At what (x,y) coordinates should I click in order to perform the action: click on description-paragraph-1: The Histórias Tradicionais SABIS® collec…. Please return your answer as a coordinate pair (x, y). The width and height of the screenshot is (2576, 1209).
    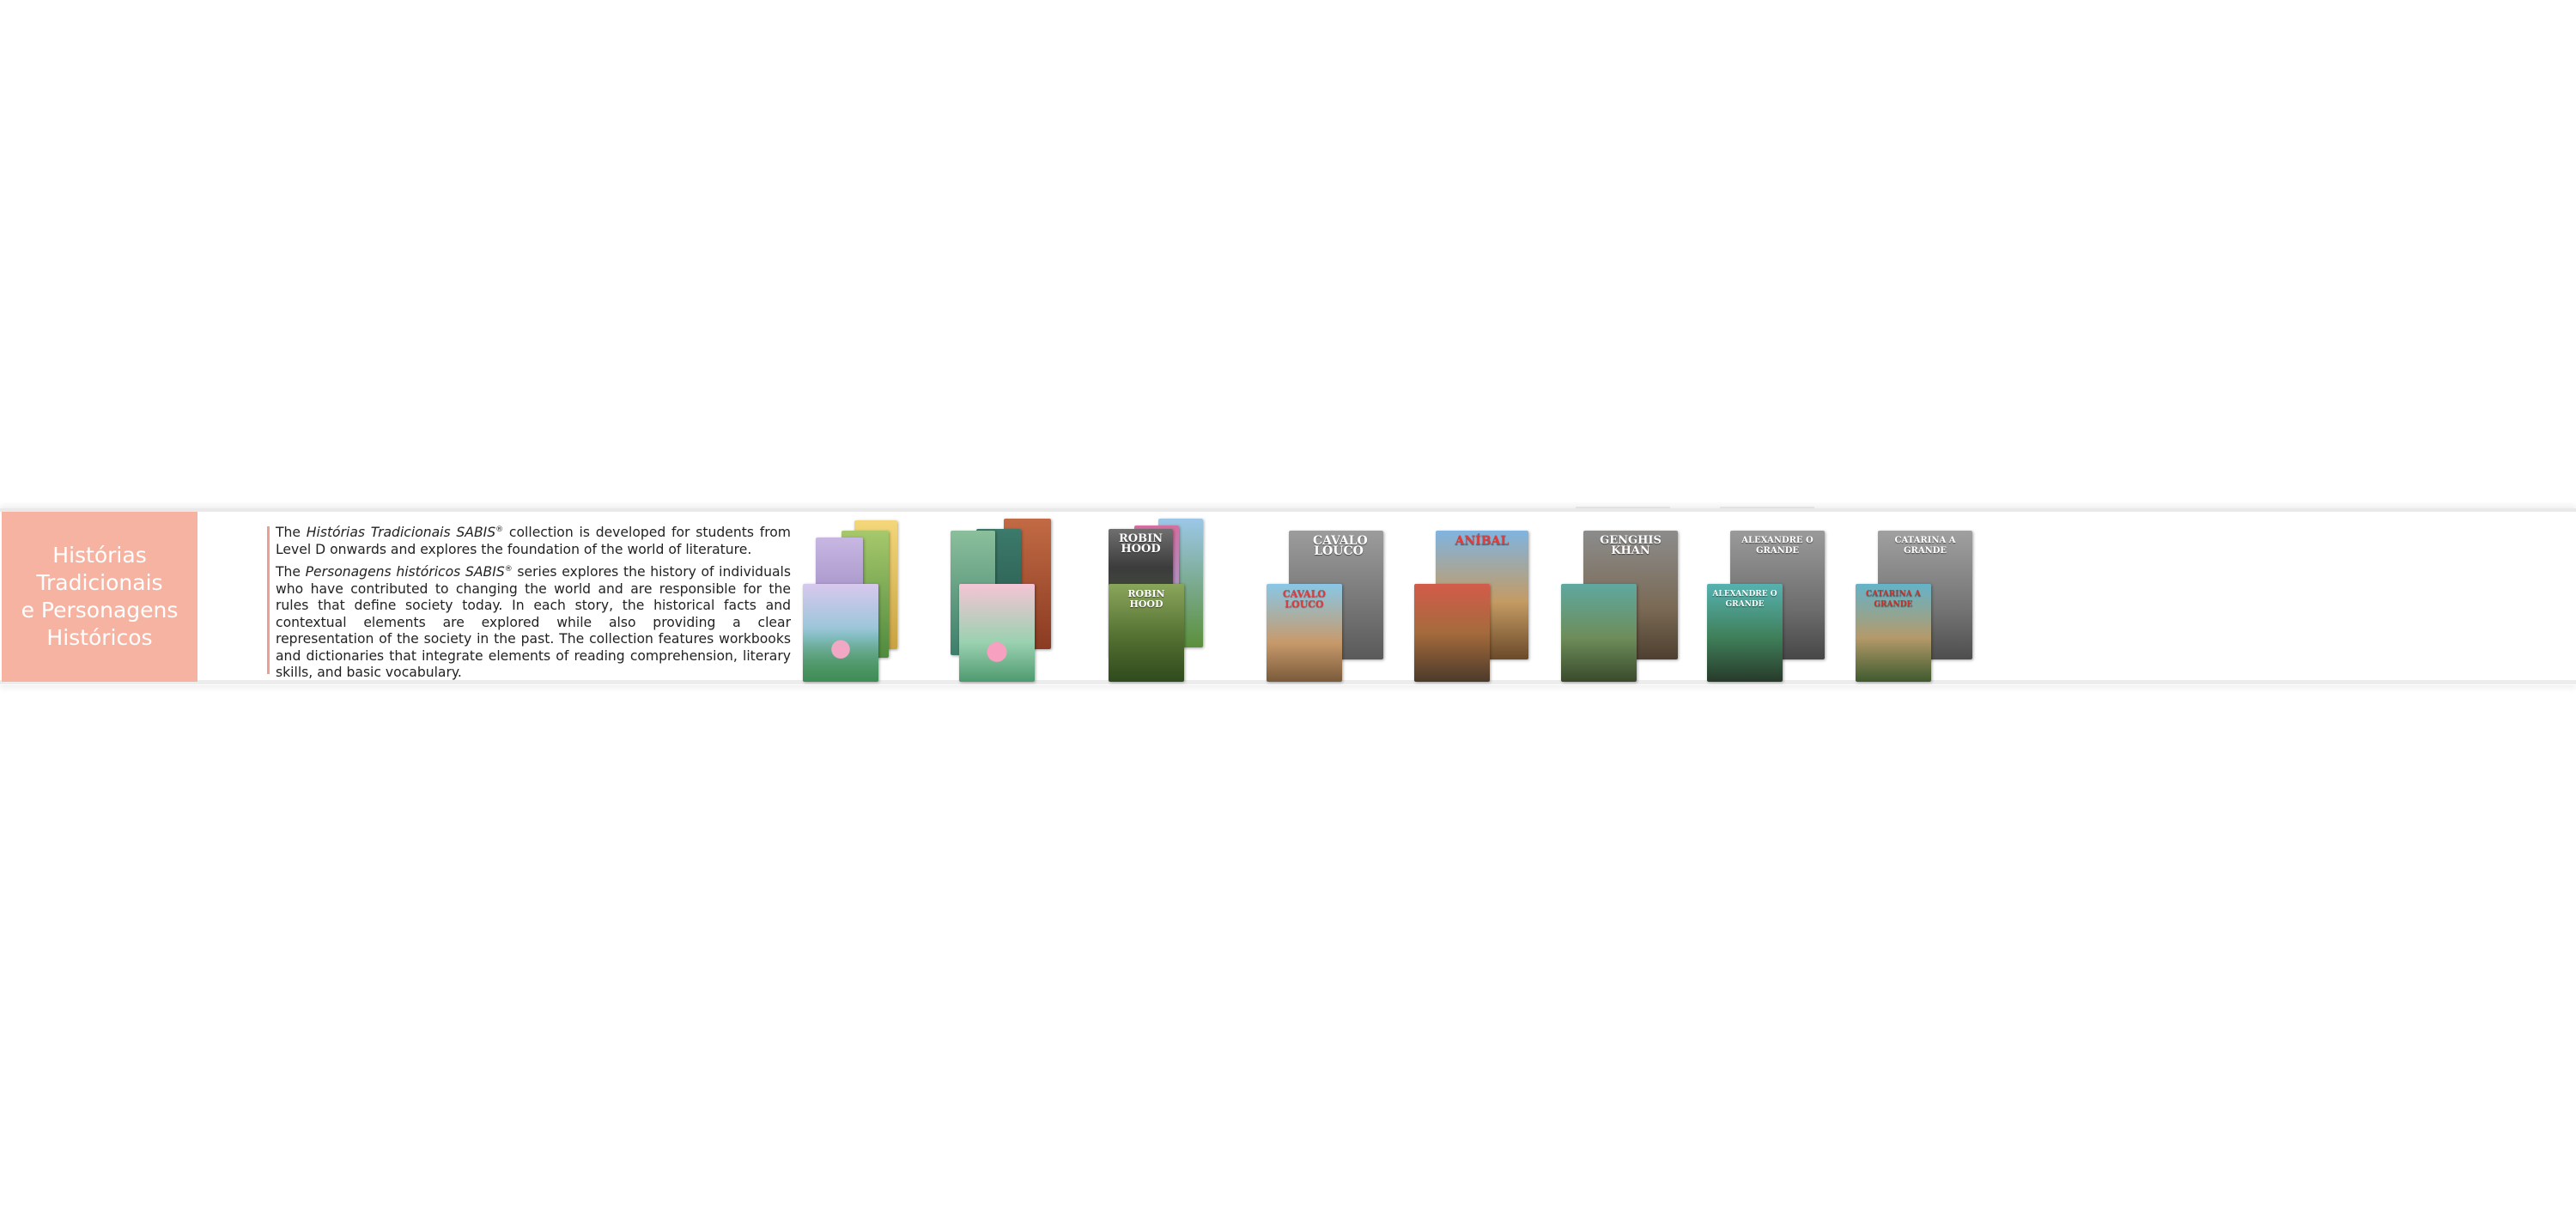
    Looking at the image, I should click on (533, 540).